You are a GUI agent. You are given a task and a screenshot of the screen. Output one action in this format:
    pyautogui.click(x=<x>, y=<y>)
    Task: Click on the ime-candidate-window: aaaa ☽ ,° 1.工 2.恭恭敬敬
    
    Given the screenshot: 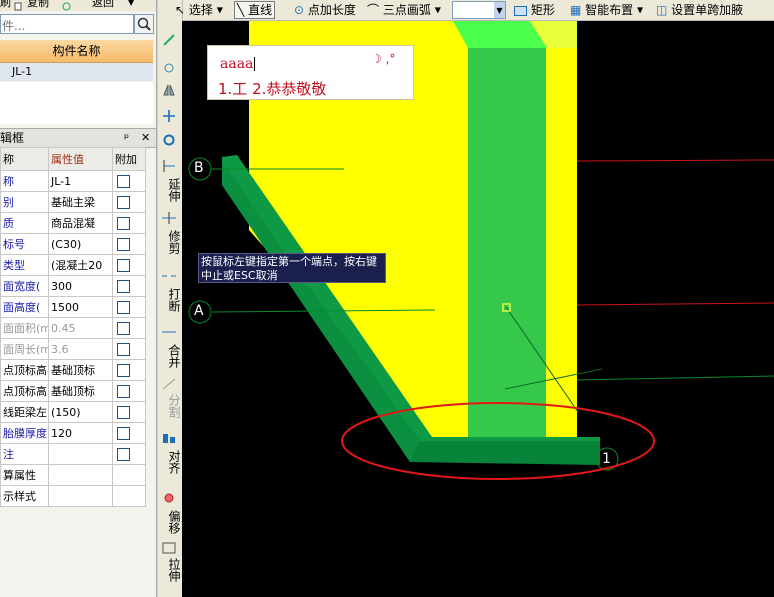 What is the action you would take?
    pyautogui.click(x=310, y=72)
    